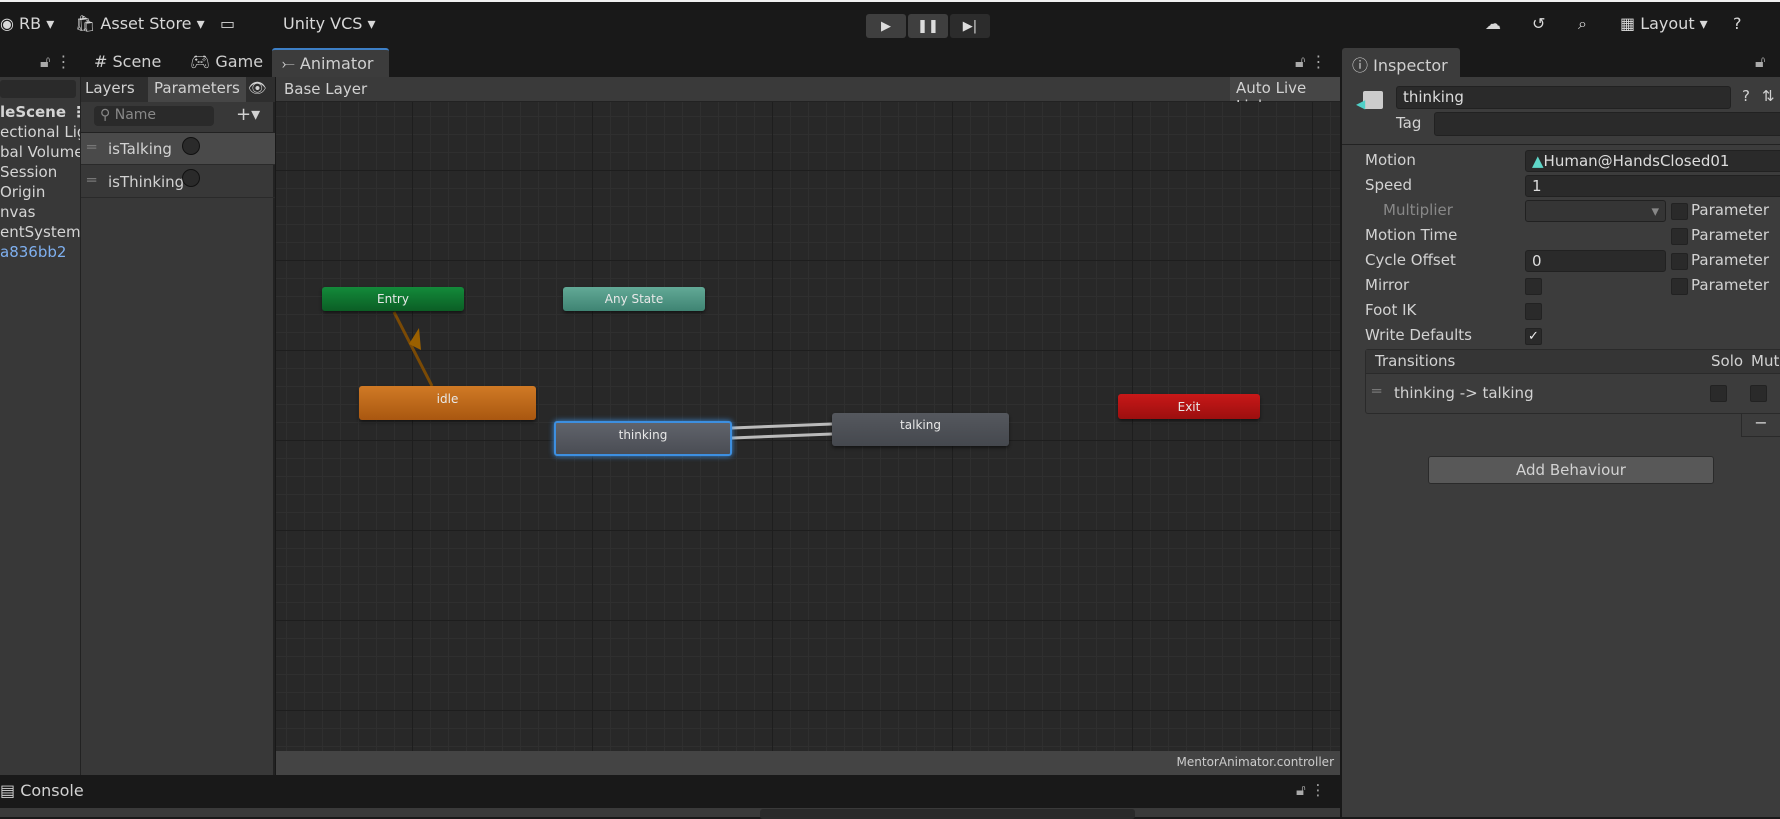 The height and width of the screenshot is (819, 1780). What do you see at coordinates (1595, 211) in the screenshot?
I see `multiplier-dropdown: ▾` at bounding box center [1595, 211].